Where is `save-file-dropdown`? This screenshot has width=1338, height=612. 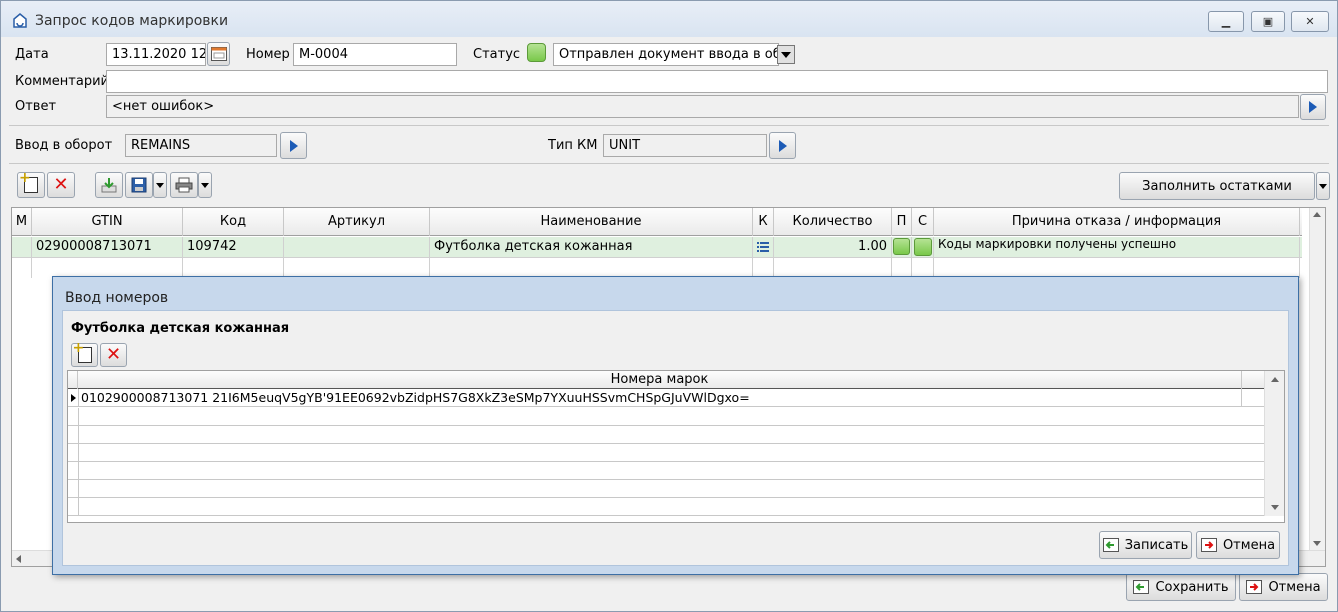 save-file-dropdown is located at coordinates (160, 185).